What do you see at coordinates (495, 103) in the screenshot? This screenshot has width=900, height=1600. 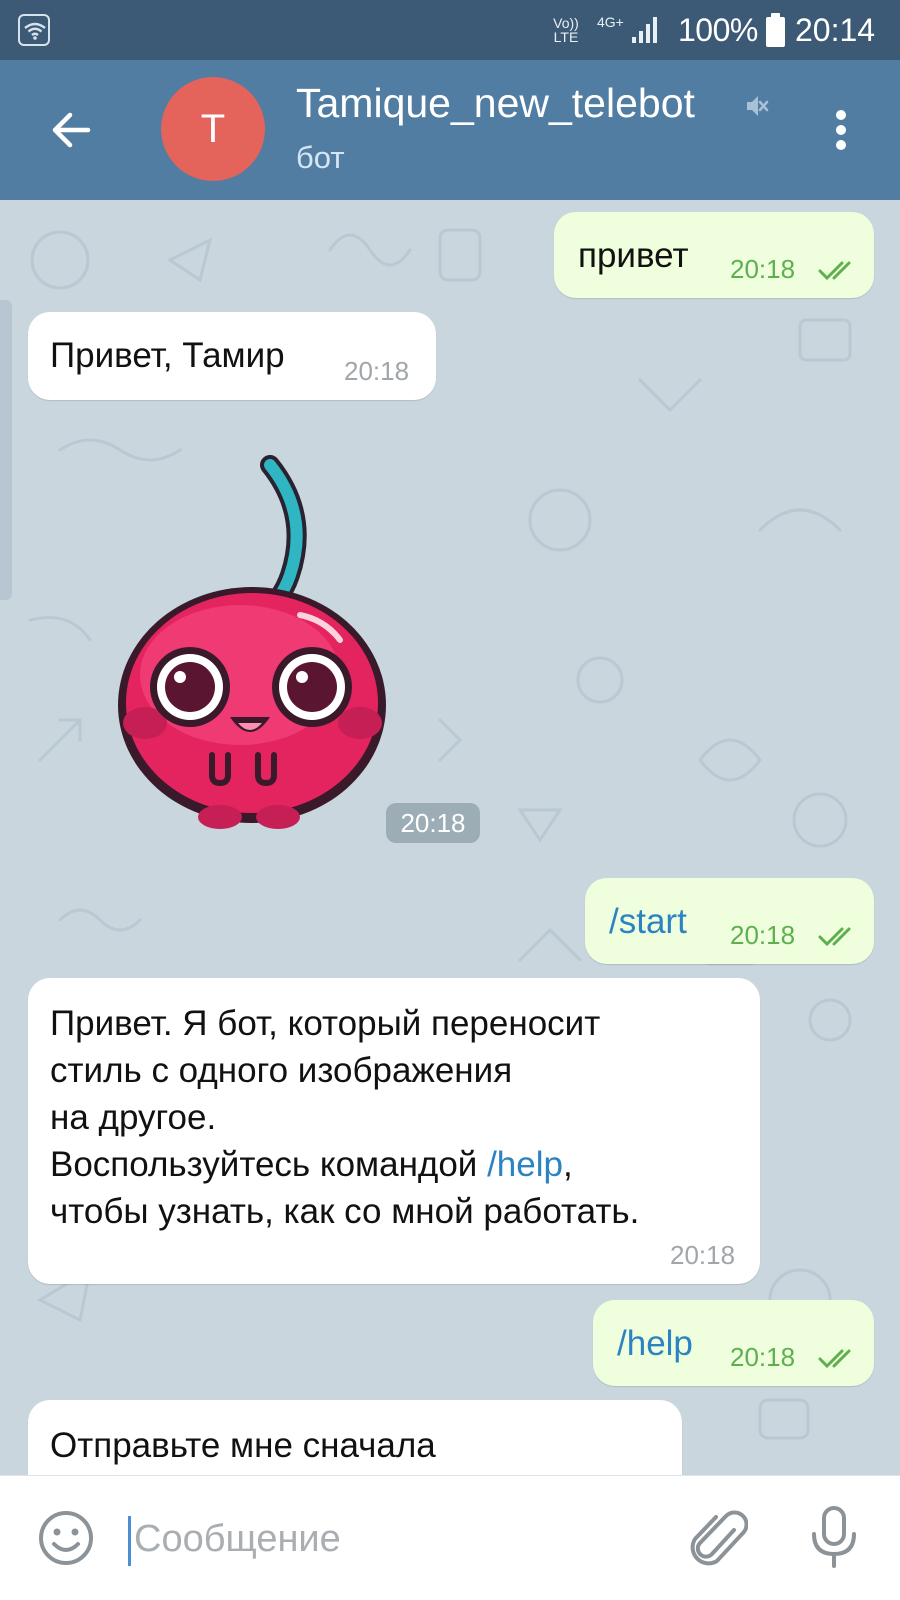 I see `chat-title: Tamique_new_telebot` at bounding box center [495, 103].